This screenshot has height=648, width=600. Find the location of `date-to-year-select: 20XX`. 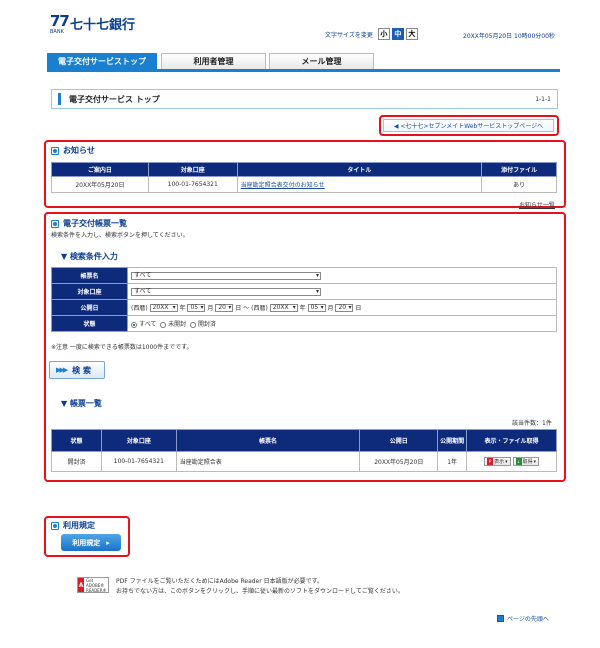

date-to-year-select: 20XX is located at coordinates (283, 308).